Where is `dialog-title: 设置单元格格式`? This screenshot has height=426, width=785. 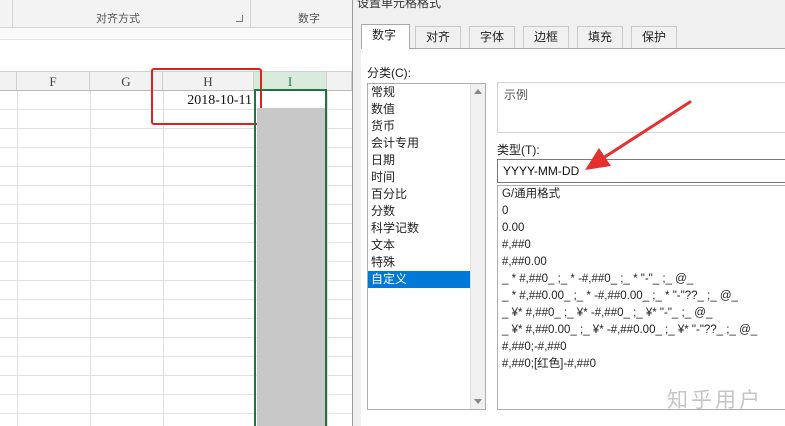
dialog-title: 设置单元格格式 is located at coordinates (399, 5).